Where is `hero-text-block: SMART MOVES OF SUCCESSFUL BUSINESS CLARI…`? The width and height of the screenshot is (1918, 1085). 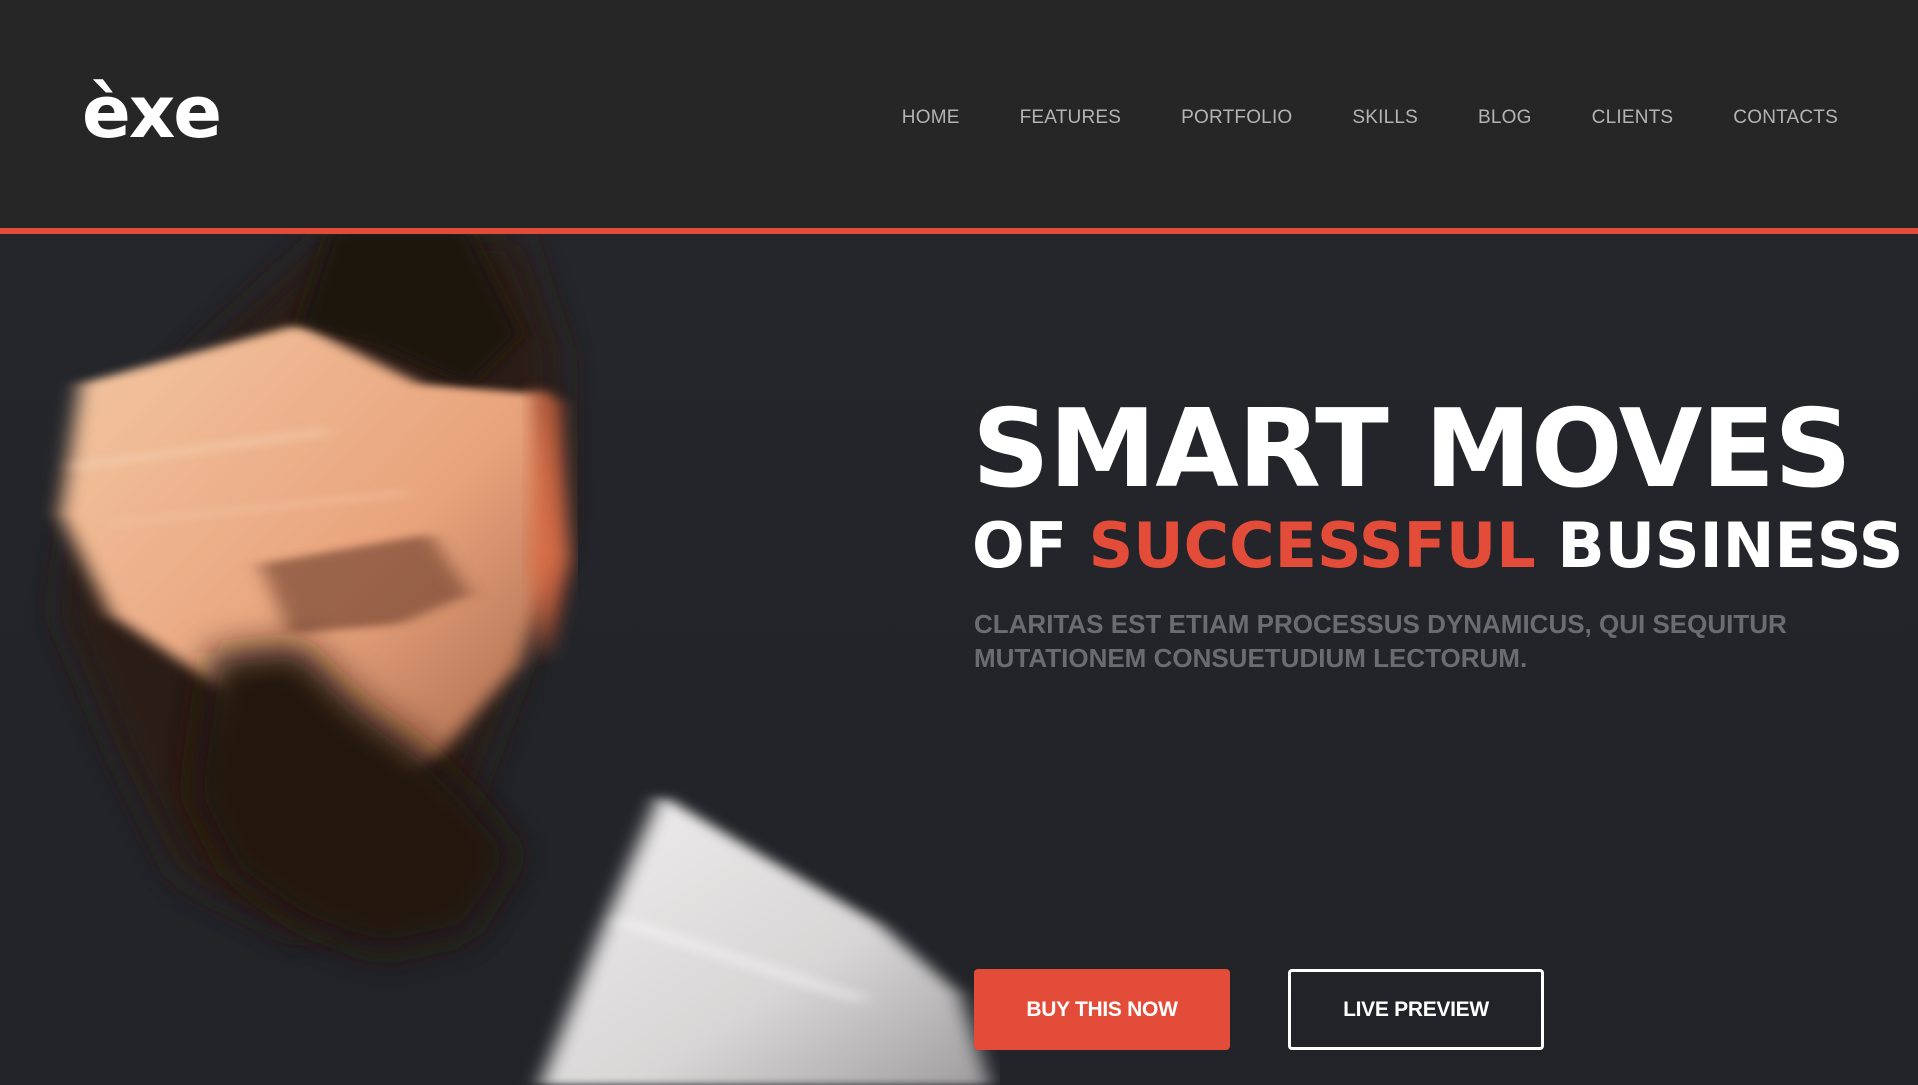 hero-text-block: SMART MOVES OF SUCCESSFUL BUSINESS CLARI… is located at coordinates (1437, 531).